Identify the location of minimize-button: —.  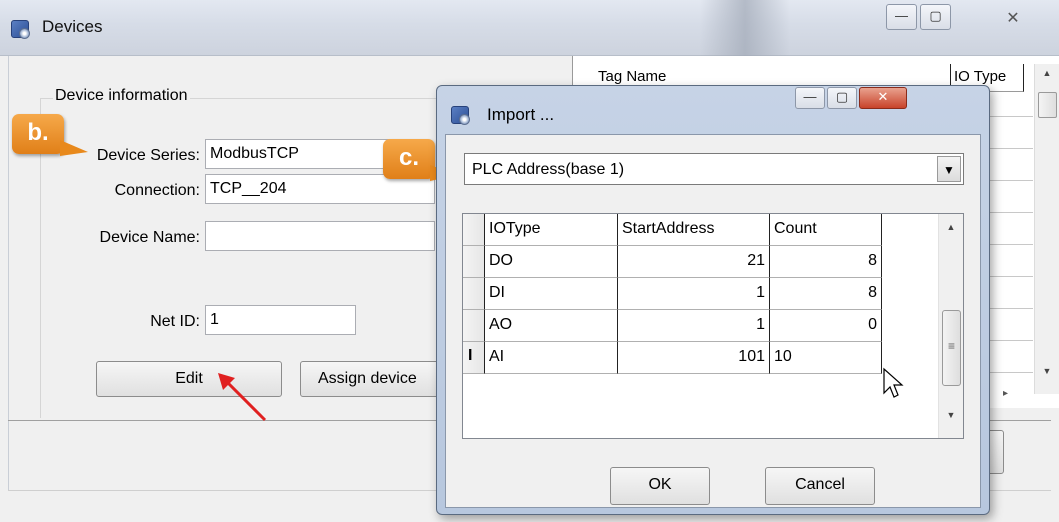
(901, 17).